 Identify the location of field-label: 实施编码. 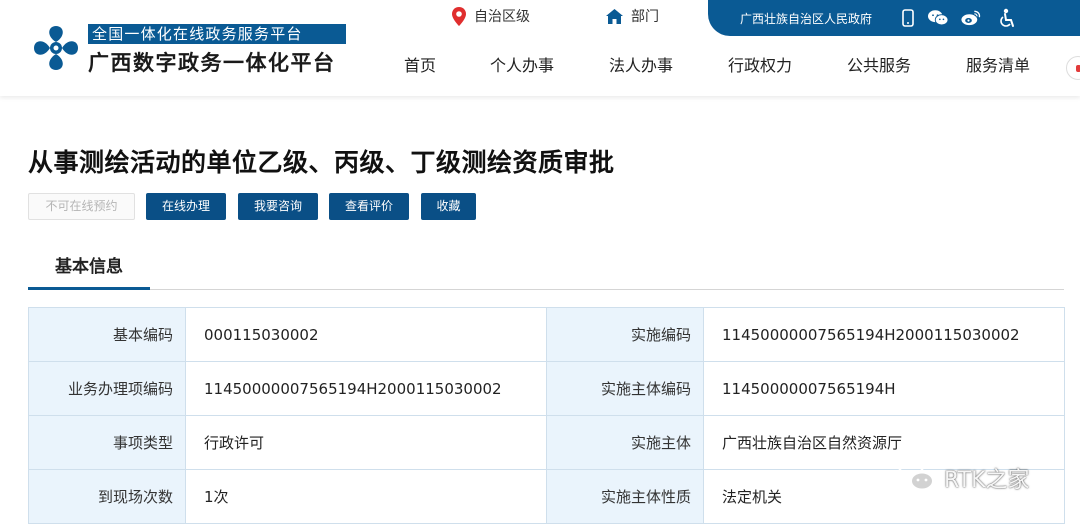
(625, 334).